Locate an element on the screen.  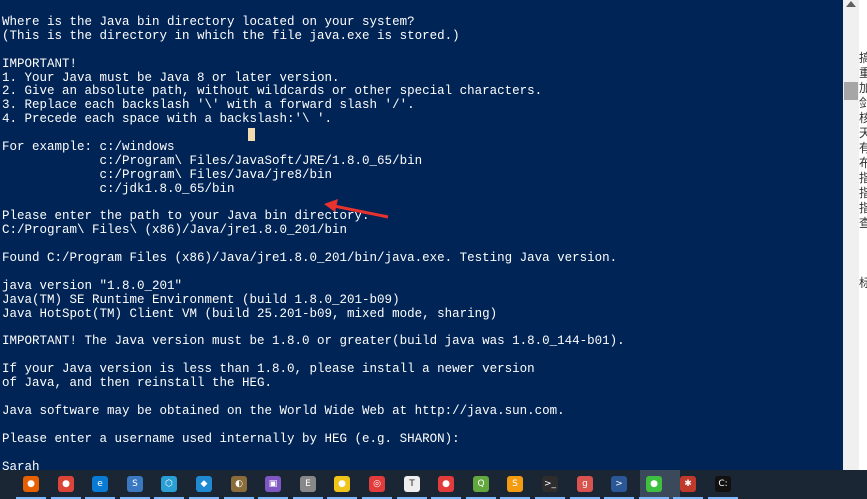
red-square-icon: g is located at coordinates (585, 484).